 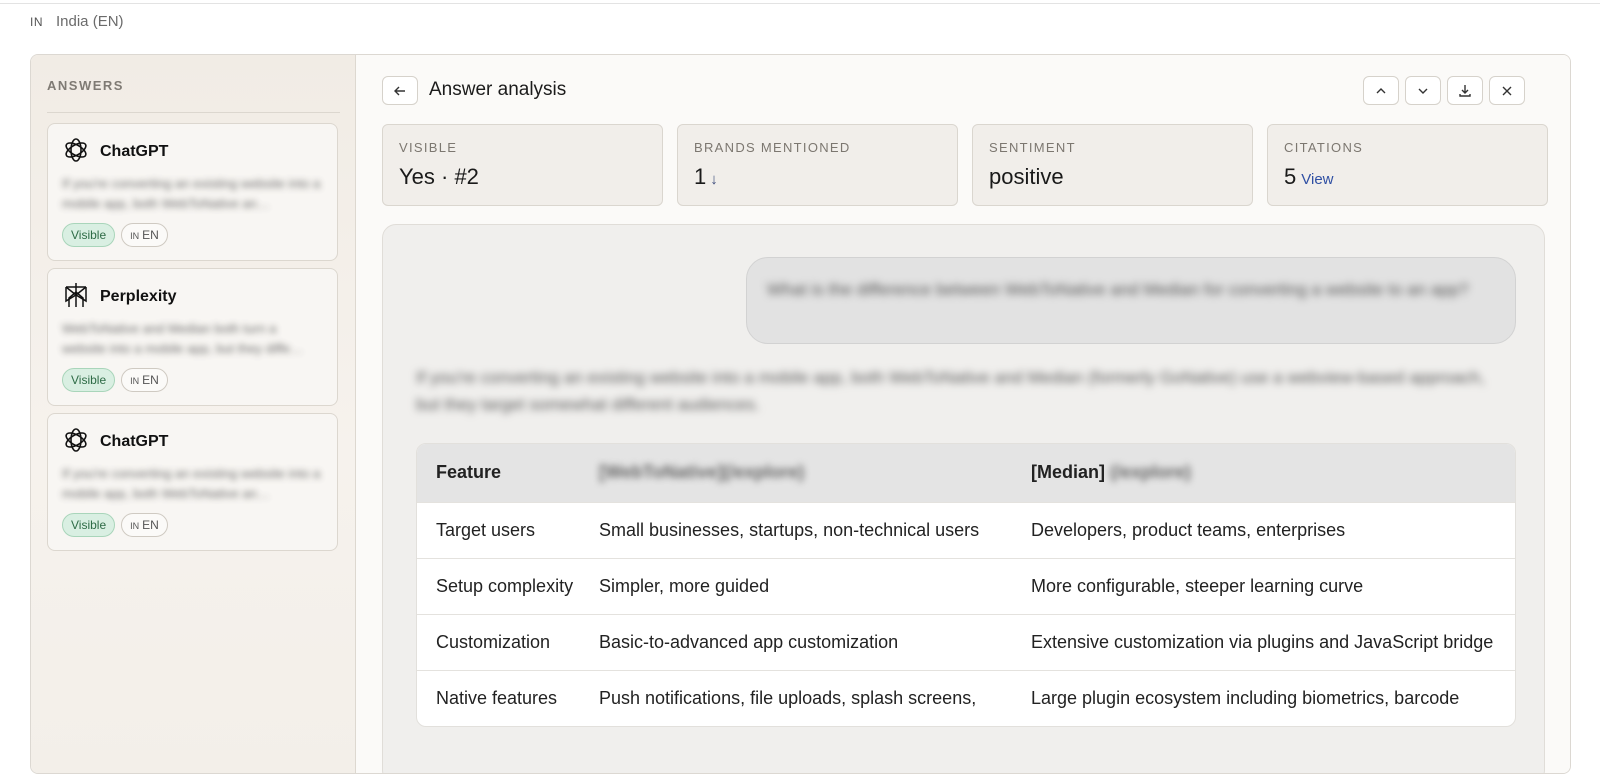 I want to click on stat-label: SENTIMENT, so click(x=1032, y=147).